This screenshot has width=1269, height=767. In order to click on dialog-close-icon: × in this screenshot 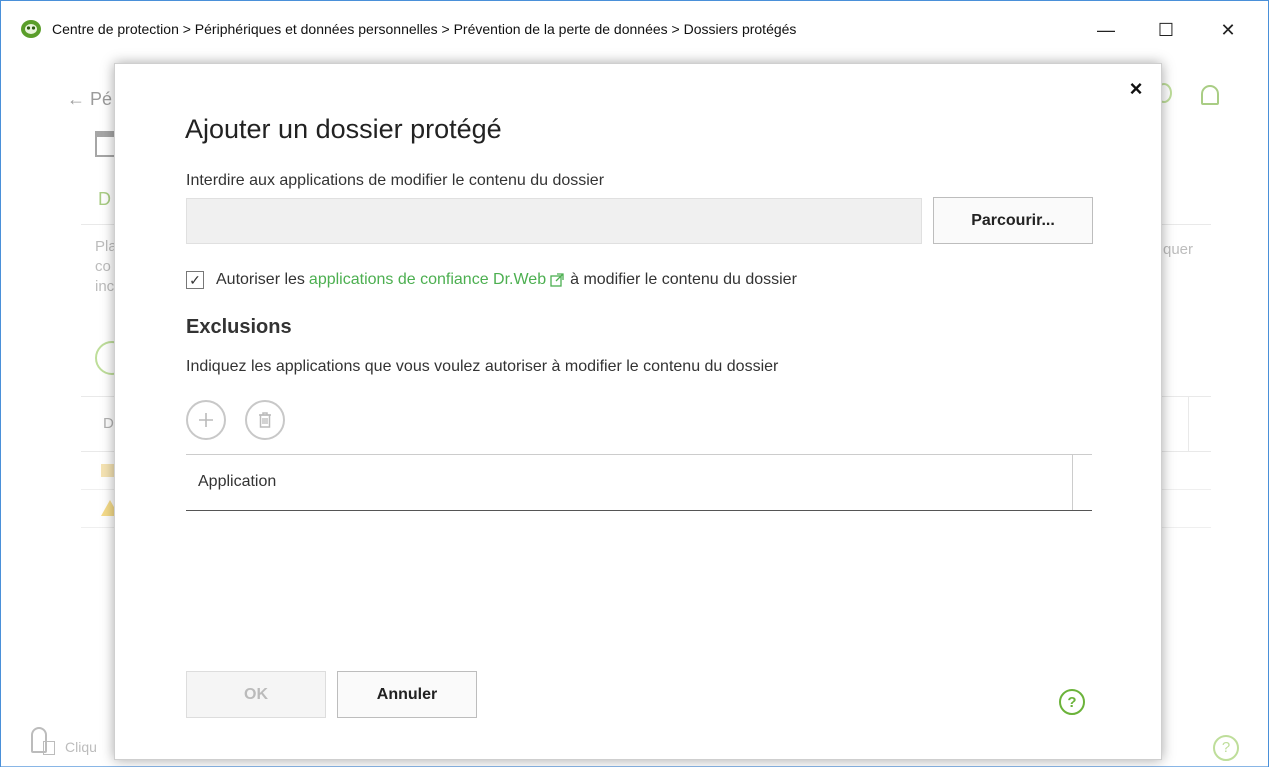, I will do `click(1136, 89)`.